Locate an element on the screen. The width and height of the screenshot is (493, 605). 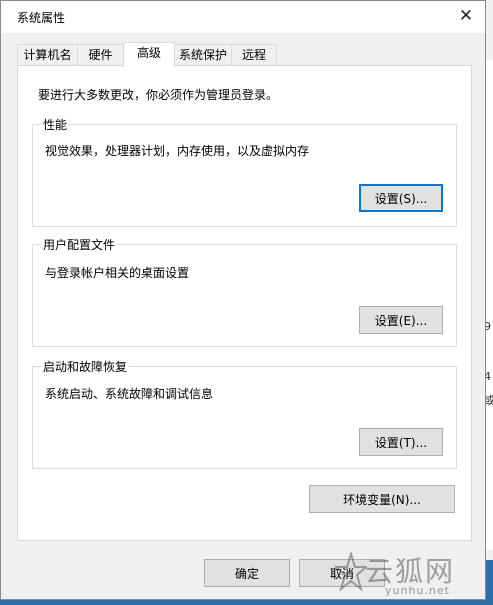
admin-notice: 要进行大多数更改，你必须作为管理员登录。 is located at coordinates (158, 95).